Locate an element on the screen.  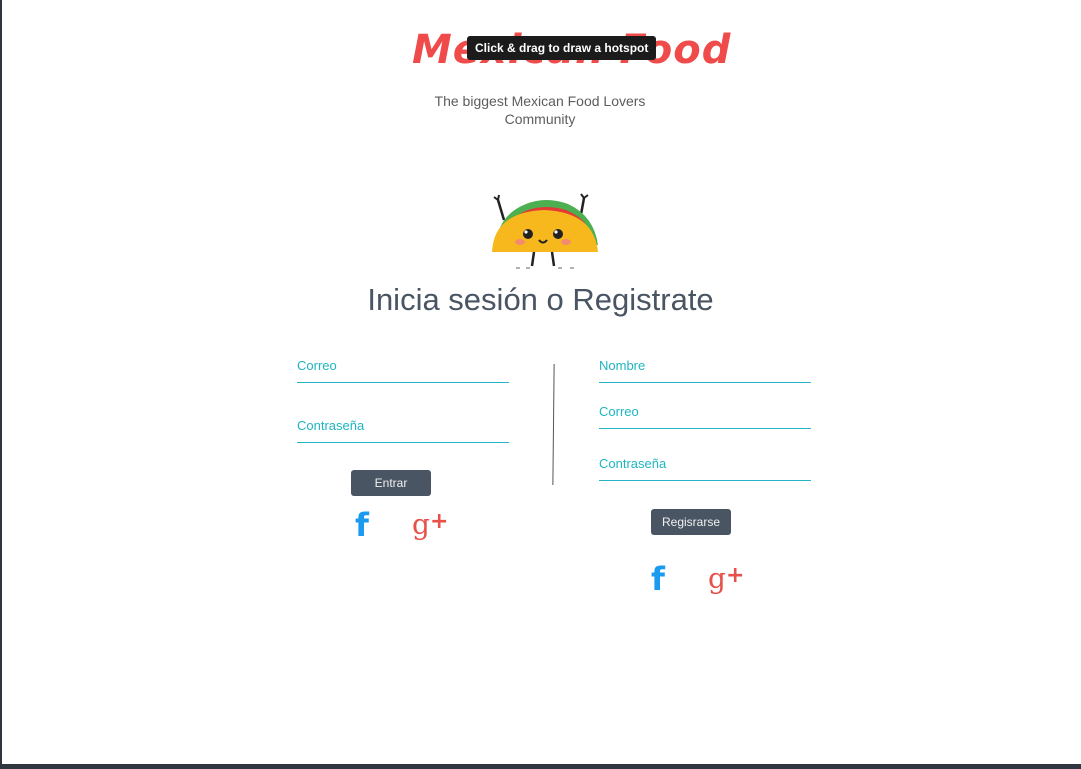
register-name-label: Nombre is located at coordinates (622, 365).